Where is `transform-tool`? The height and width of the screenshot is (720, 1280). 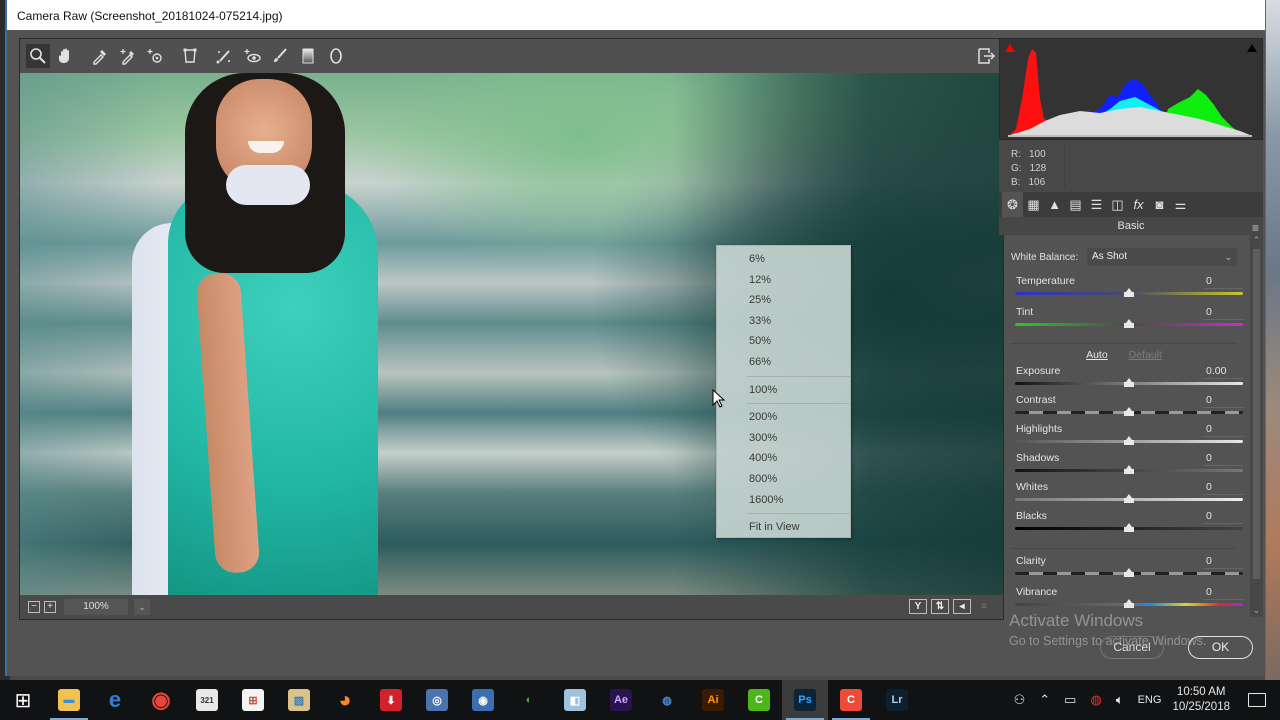
transform-tool is located at coordinates (190, 56).